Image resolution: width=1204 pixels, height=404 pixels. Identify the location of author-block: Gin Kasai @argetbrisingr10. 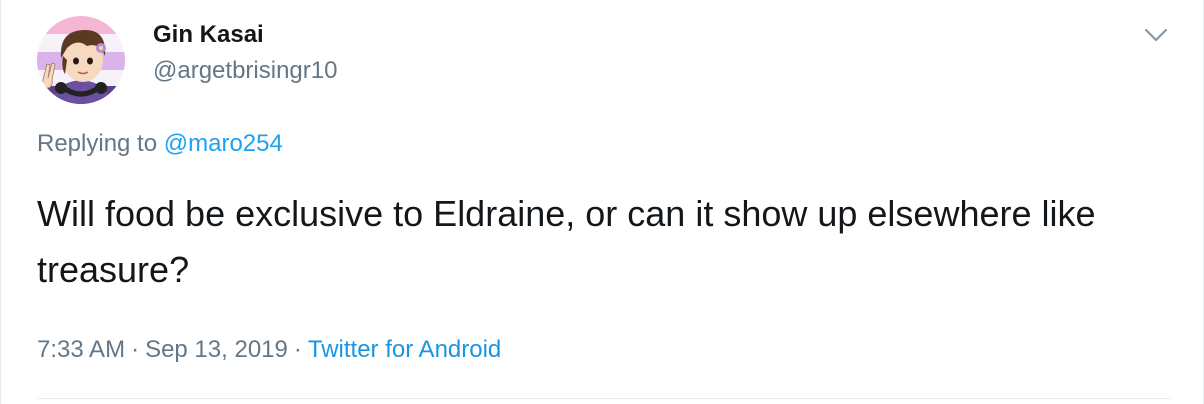
(245, 53).